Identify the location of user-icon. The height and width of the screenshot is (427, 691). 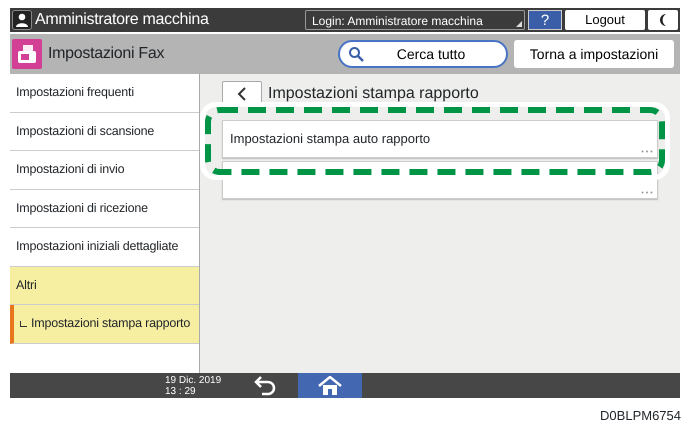
(22, 20).